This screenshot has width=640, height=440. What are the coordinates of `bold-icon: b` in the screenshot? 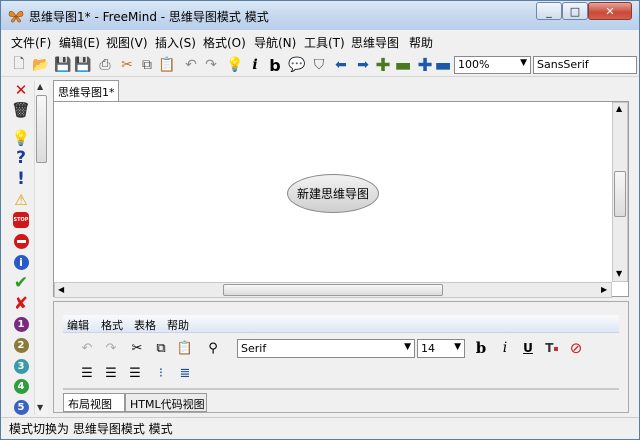 It's located at (275, 65).